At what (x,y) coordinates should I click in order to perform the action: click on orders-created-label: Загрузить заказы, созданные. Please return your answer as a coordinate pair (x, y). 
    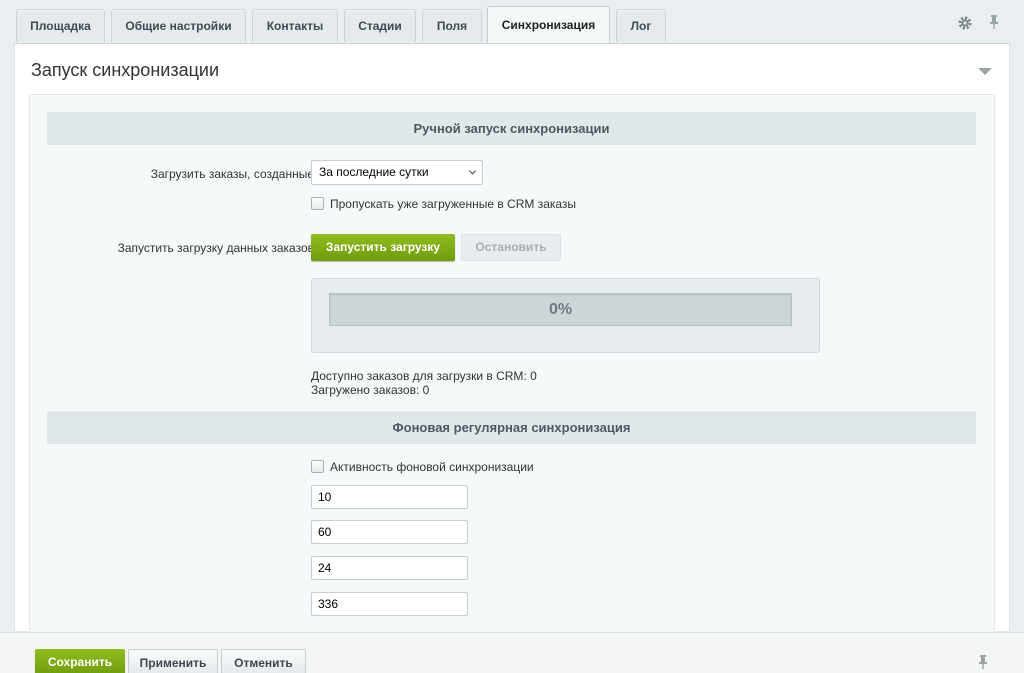
    Looking at the image, I should click on (232, 174).